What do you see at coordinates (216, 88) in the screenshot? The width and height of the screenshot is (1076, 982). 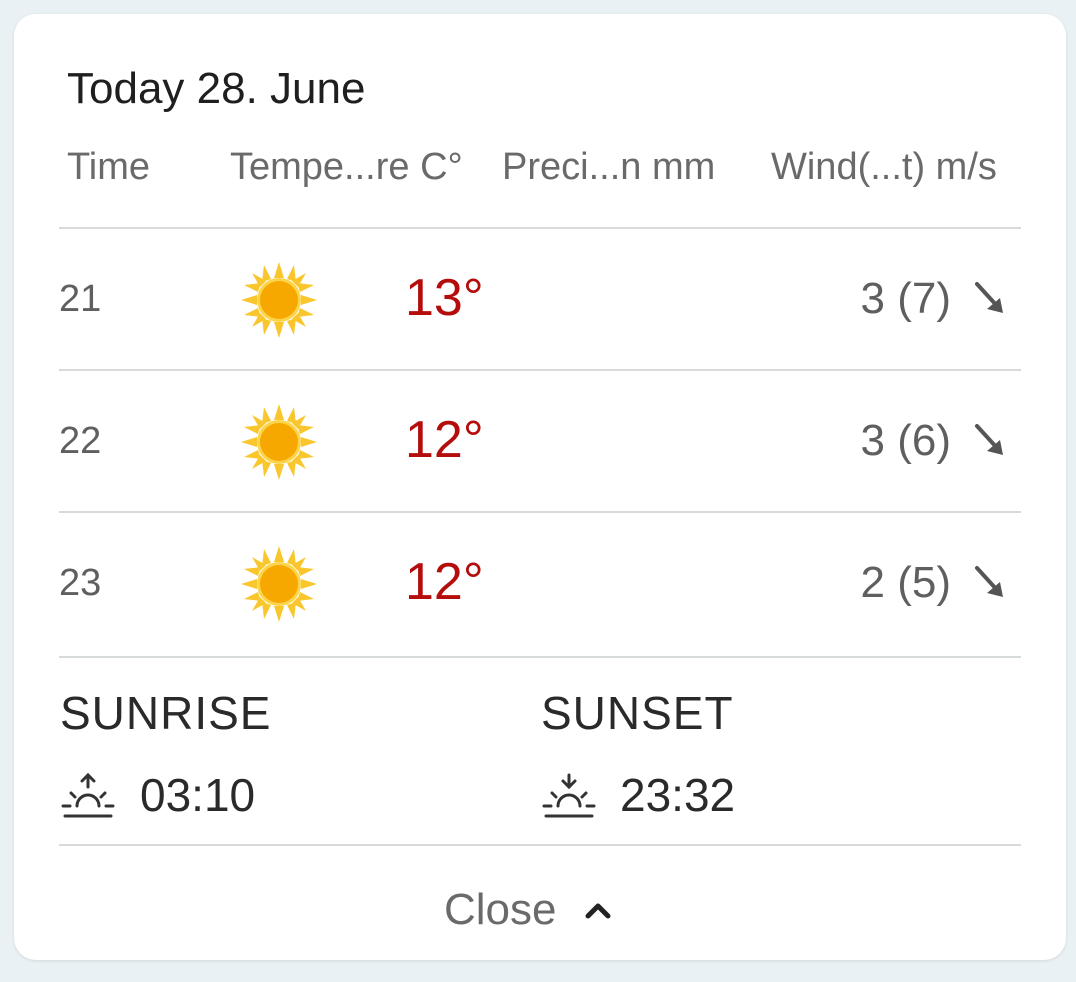 I see `panel-title: Today 28. June` at bounding box center [216, 88].